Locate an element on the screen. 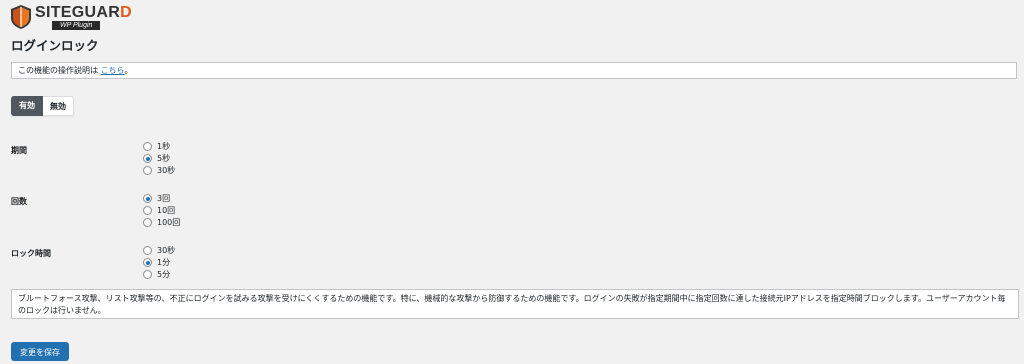  lock-time-option-30s: 30秒 is located at coordinates (159, 250).